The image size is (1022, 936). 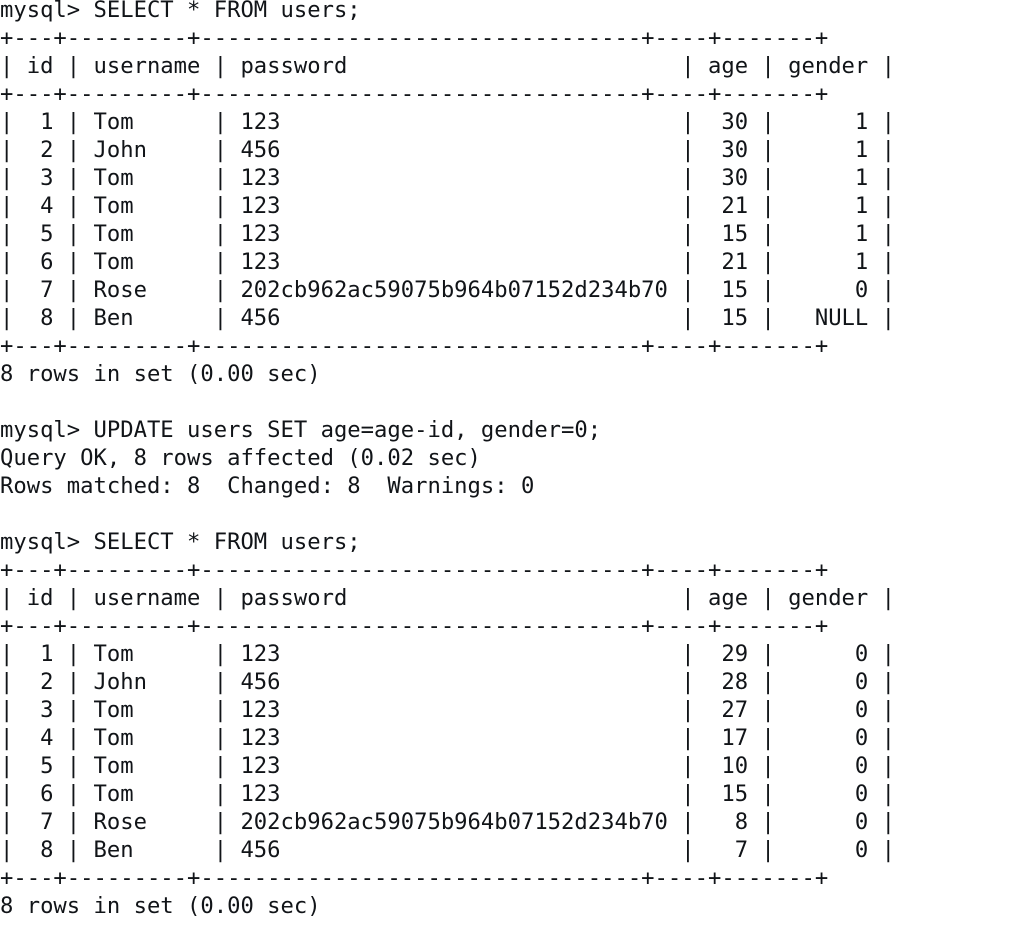 I want to click on table-row: | 1 | Tom | 123 | 29 | 0 |, so click(x=447, y=654).